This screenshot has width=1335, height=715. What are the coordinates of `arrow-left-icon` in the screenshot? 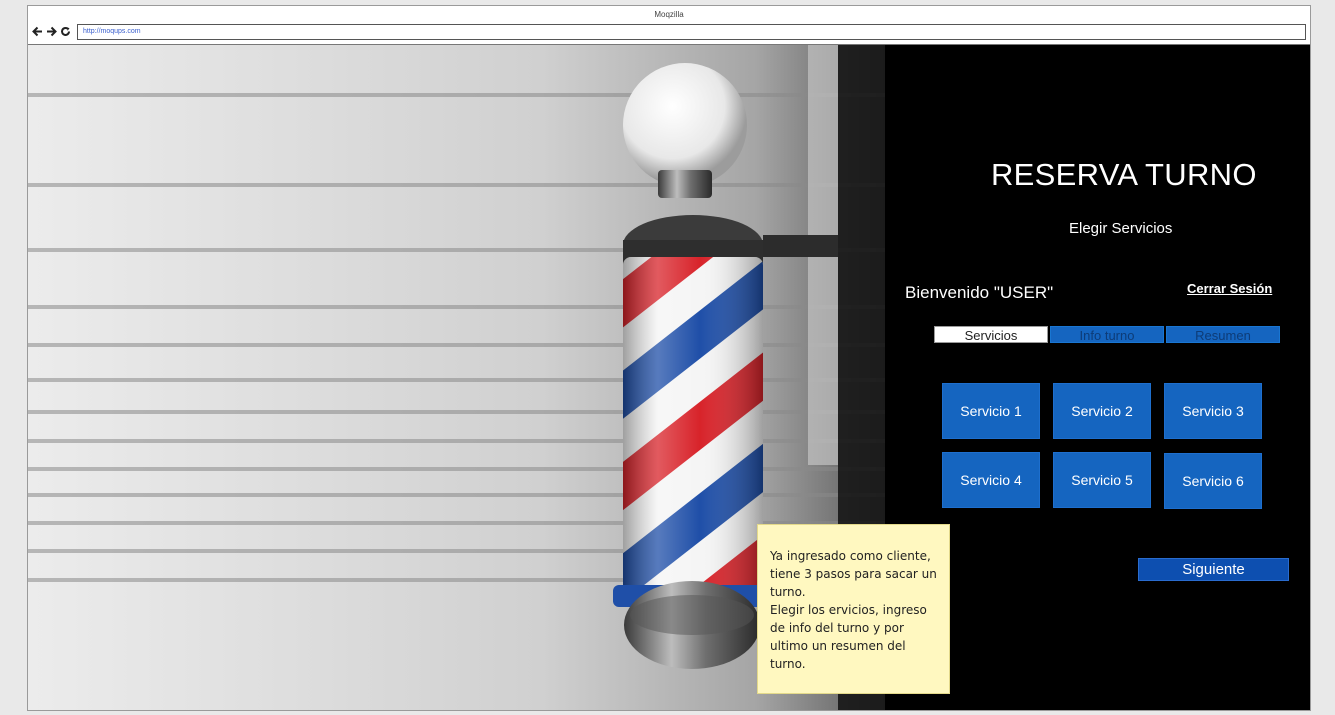 It's located at (37, 31).